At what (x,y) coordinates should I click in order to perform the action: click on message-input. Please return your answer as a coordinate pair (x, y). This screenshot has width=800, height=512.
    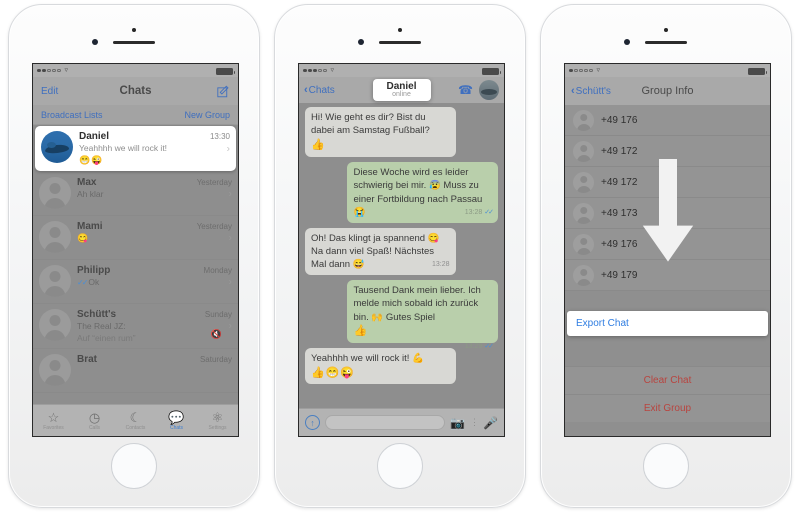
    Looking at the image, I should click on (385, 422).